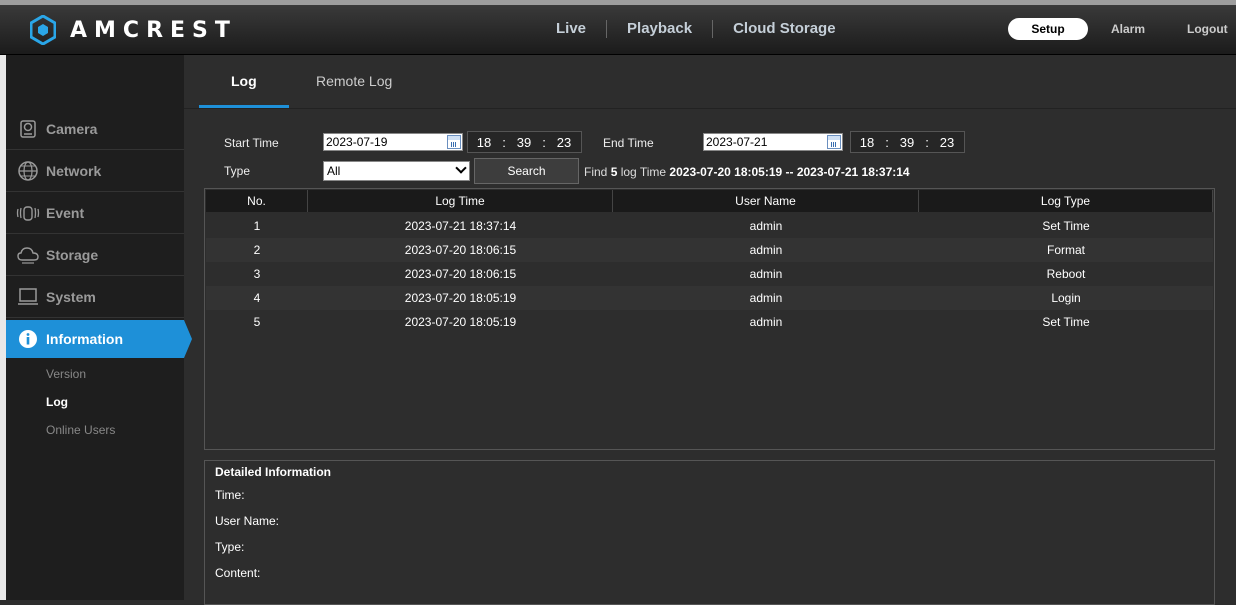 The height and width of the screenshot is (605, 1236). What do you see at coordinates (709, 322) in the screenshot?
I see `table-row: 5 2023-07-20 18:05:19 admin Set Time` at bounding box center [709, 322].